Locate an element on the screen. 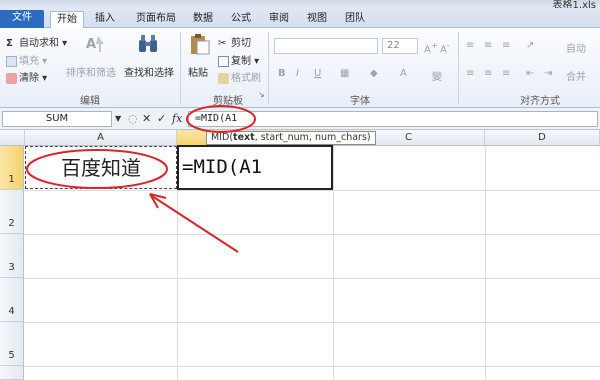 The image size is (600, 380). clipboard-launcher-icon: ↘ is located at coordinates (261, 94).